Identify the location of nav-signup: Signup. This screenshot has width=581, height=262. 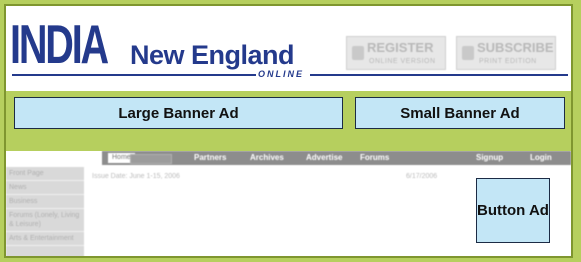
(489, 158).